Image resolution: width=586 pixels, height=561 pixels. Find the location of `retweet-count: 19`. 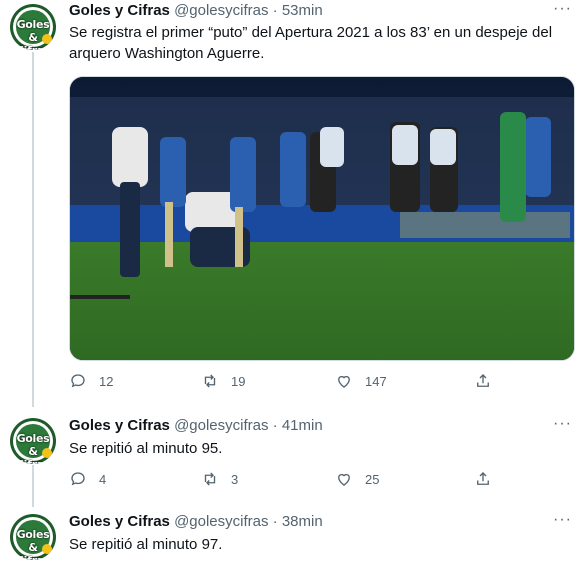

retweet-count: 19 is located at coordinates (238, 381).